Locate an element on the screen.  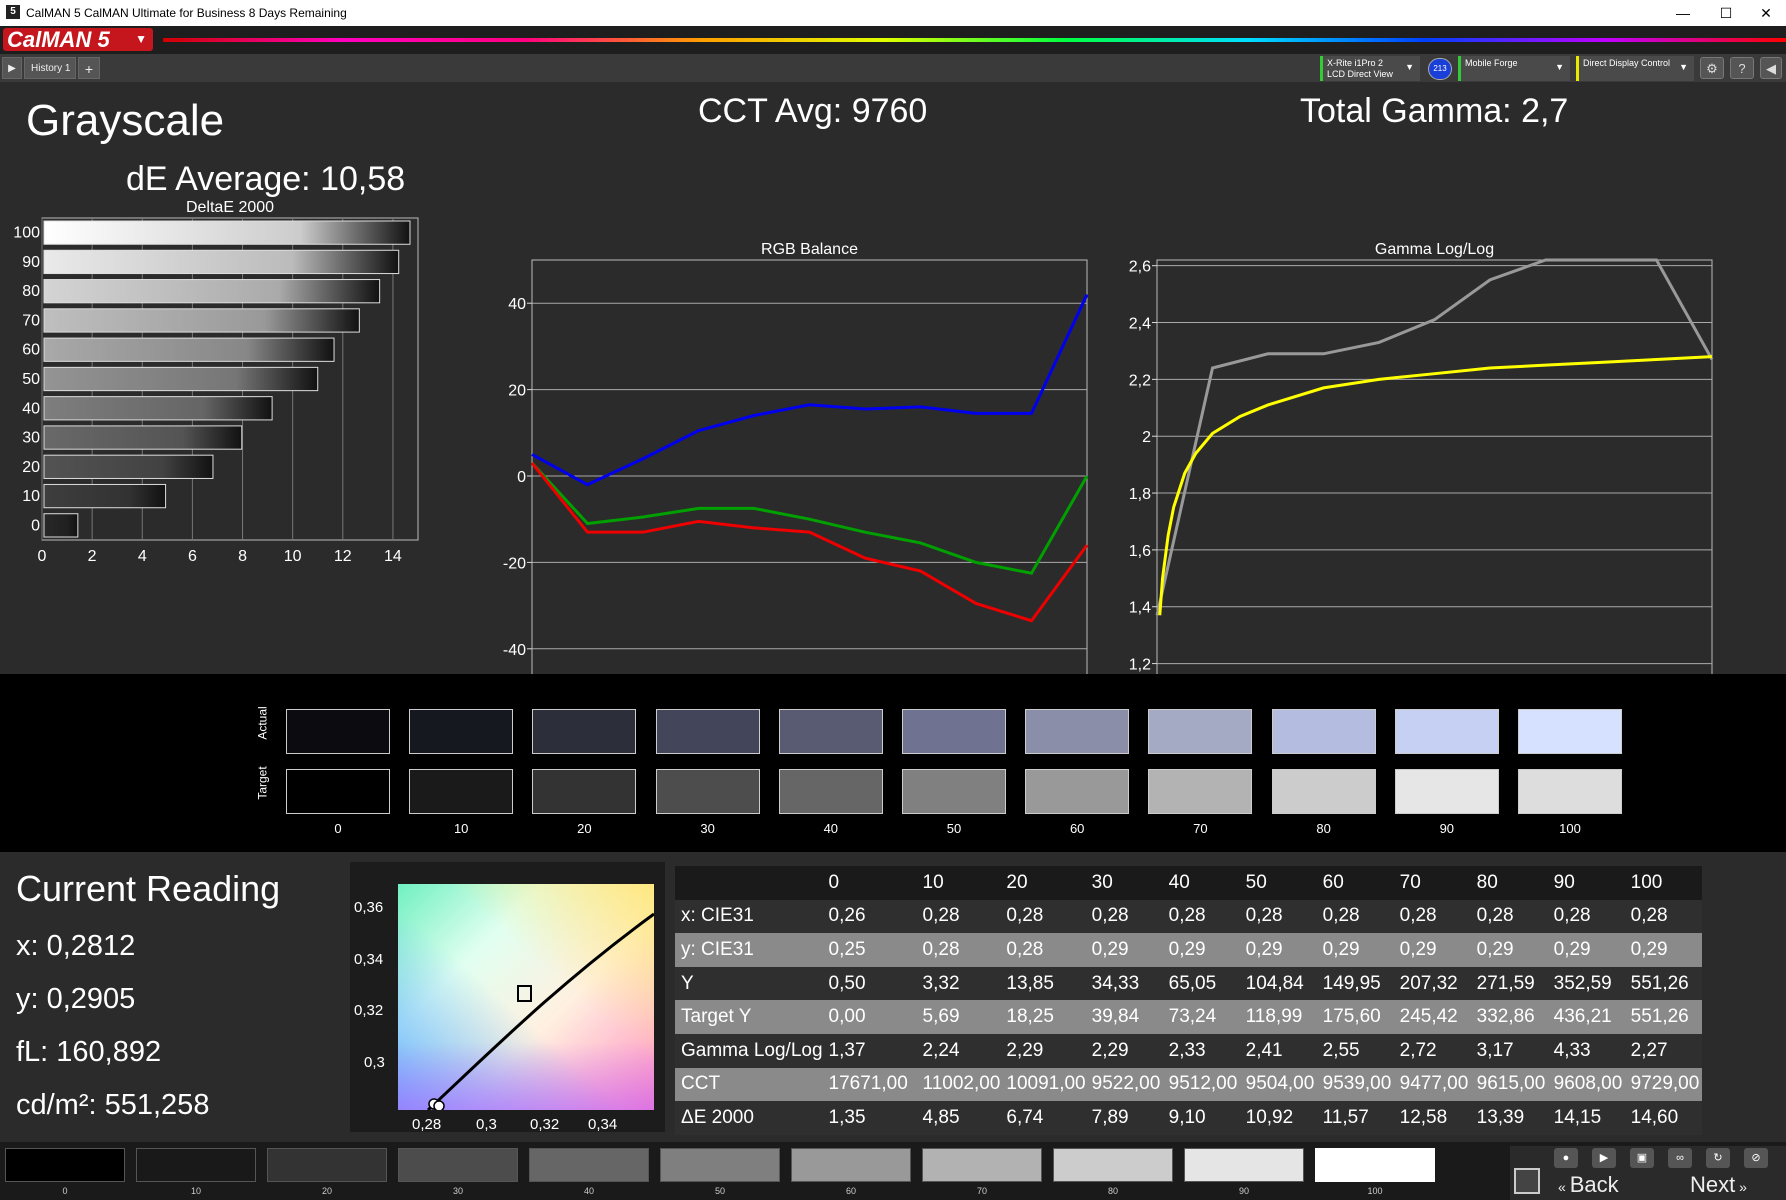
table-row-label: Target Y is located at coordinates (716, 1017).